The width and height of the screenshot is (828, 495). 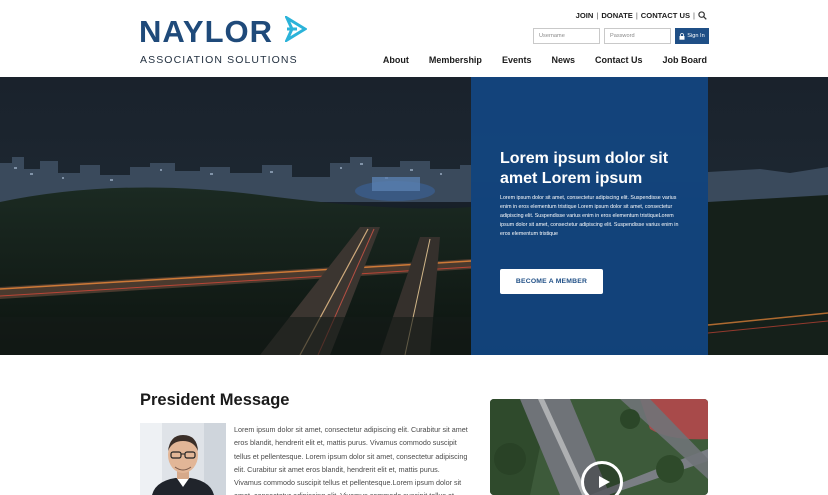 What do you see at coordinates (566, 36) in the screenshot?
I see `username-input` at bounding box center [566, 36].